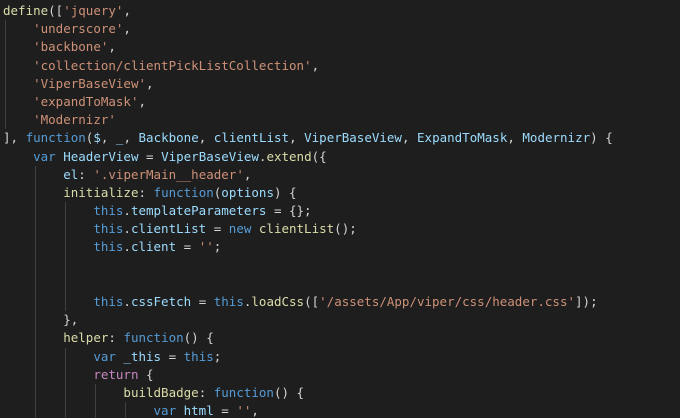 This screenshot has width=680, height=418. What do you see at coordinates (341, 29) in the screenshot?
I see `code-line: 'underscore',` at bounding box center [341, 29].